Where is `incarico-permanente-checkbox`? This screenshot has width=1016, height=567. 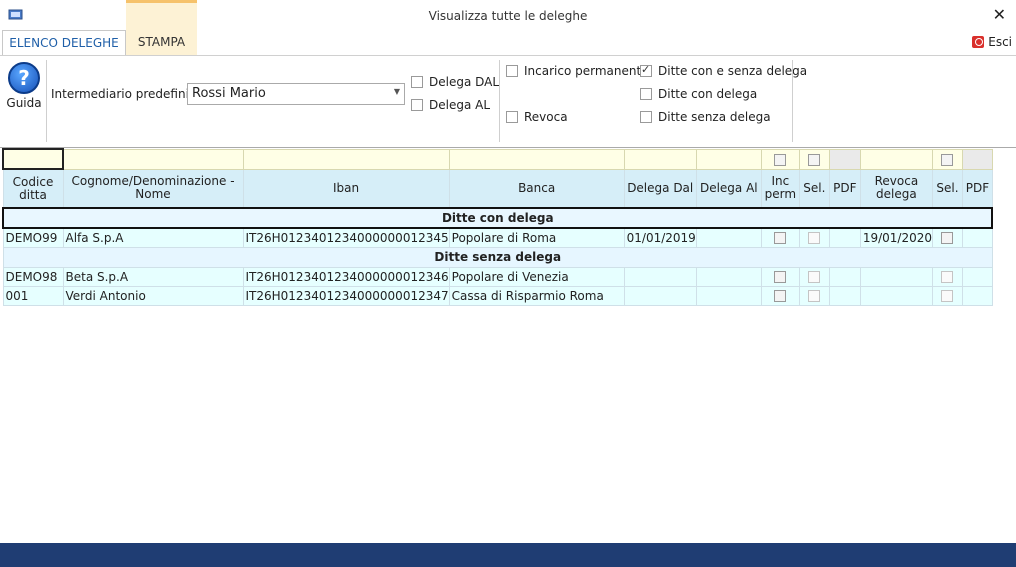
incarico-permanente-checkbox is located at coordinates (512, 71).